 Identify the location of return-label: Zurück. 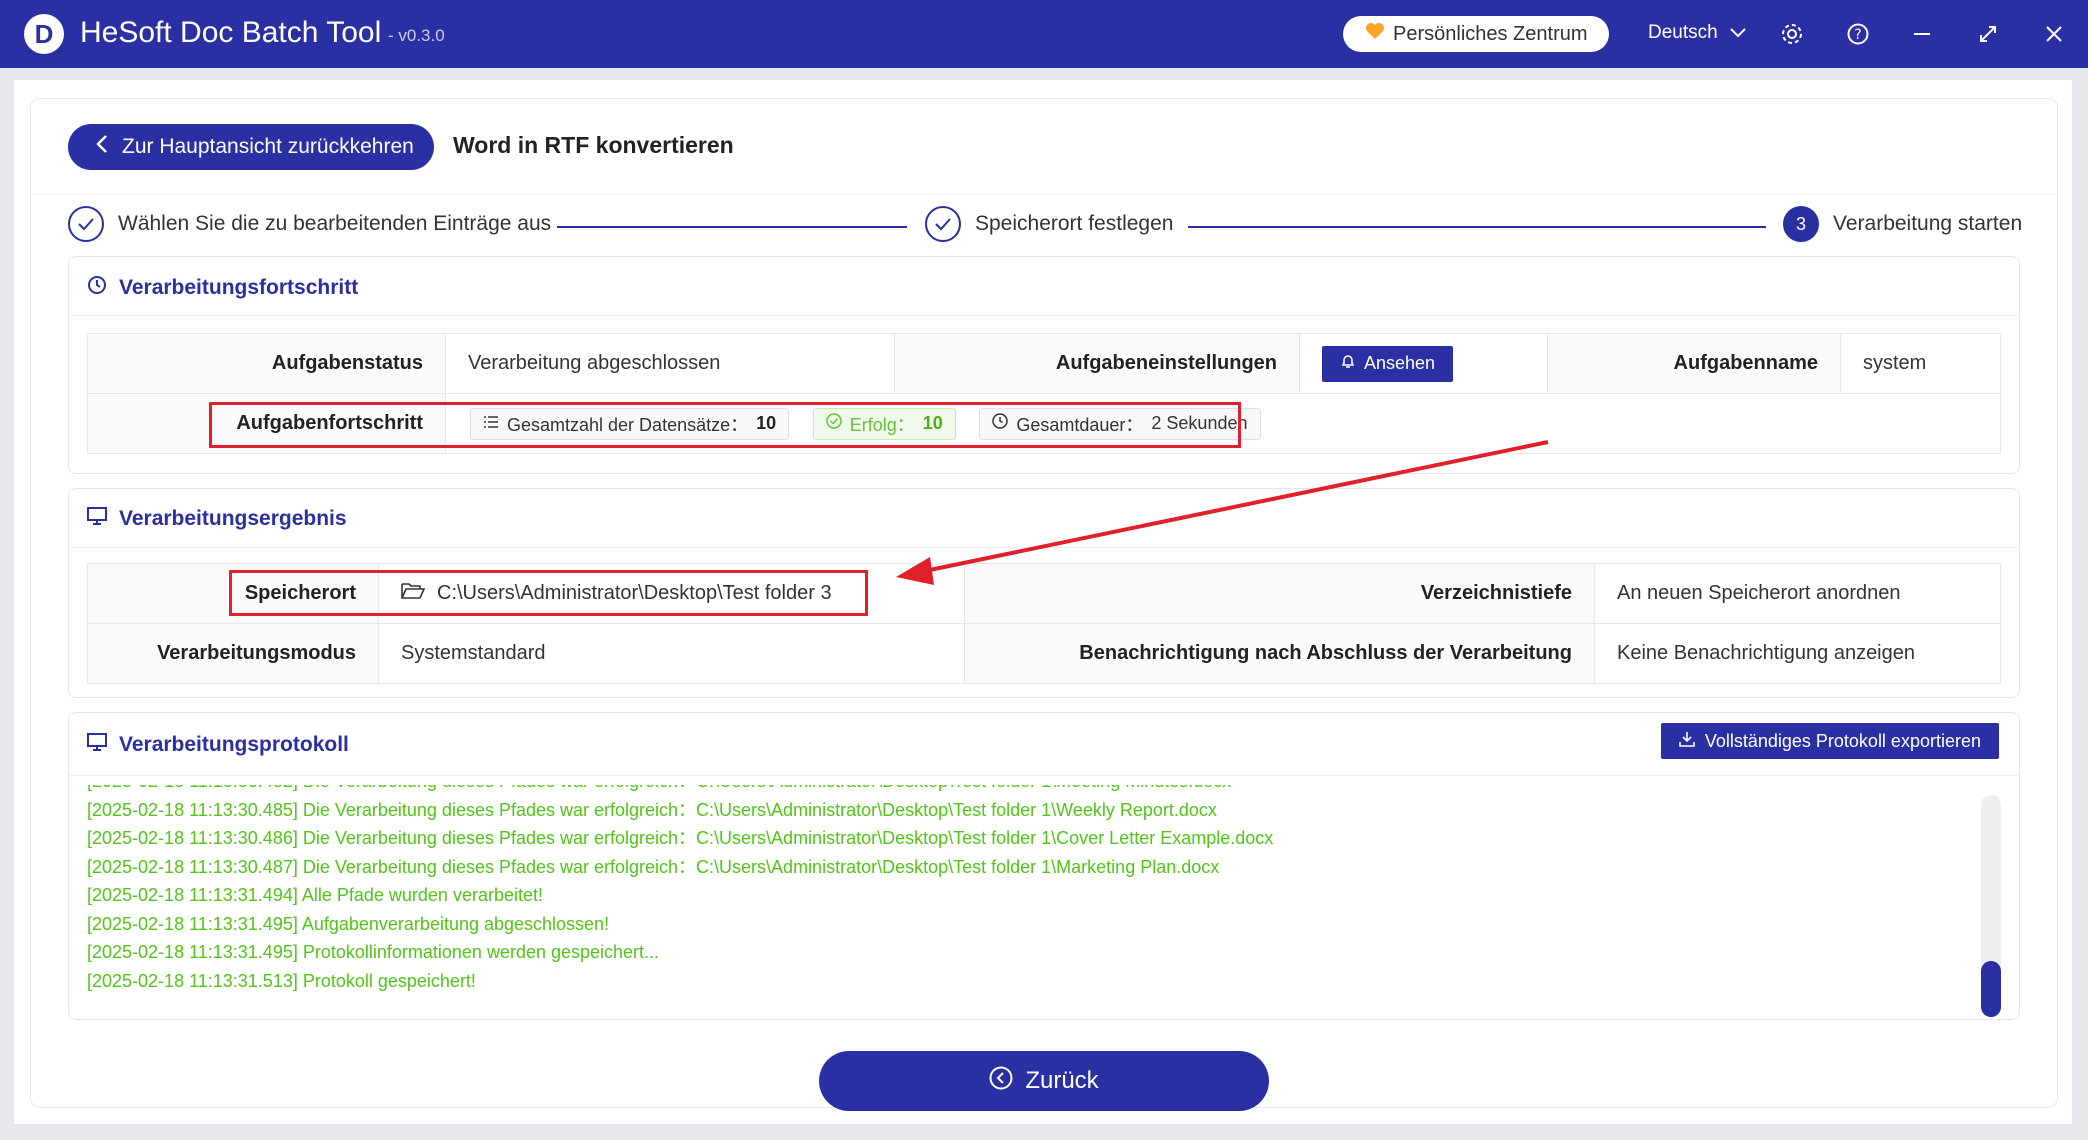
(1062, 1080).